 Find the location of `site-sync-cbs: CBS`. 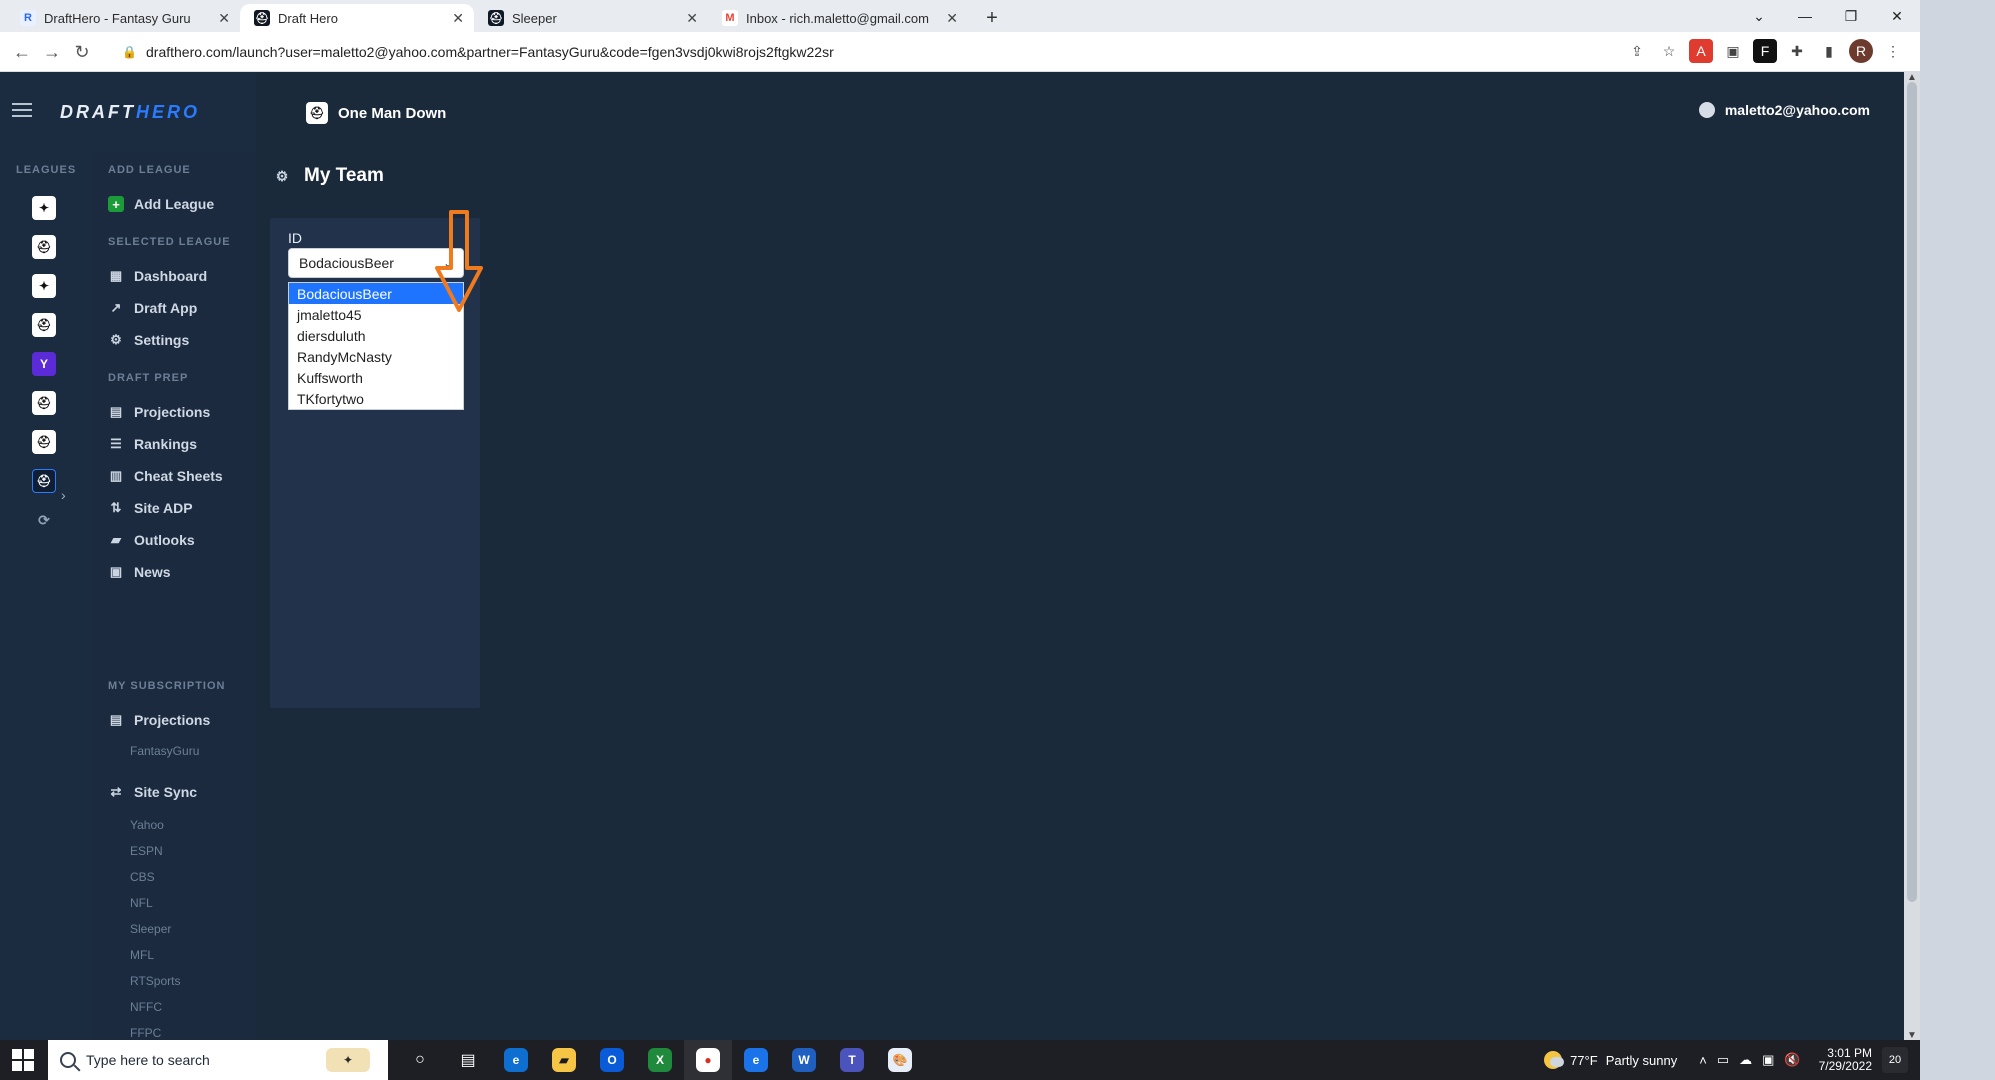

site-sync-cbs: CBS is located at coordinates (142, 877).